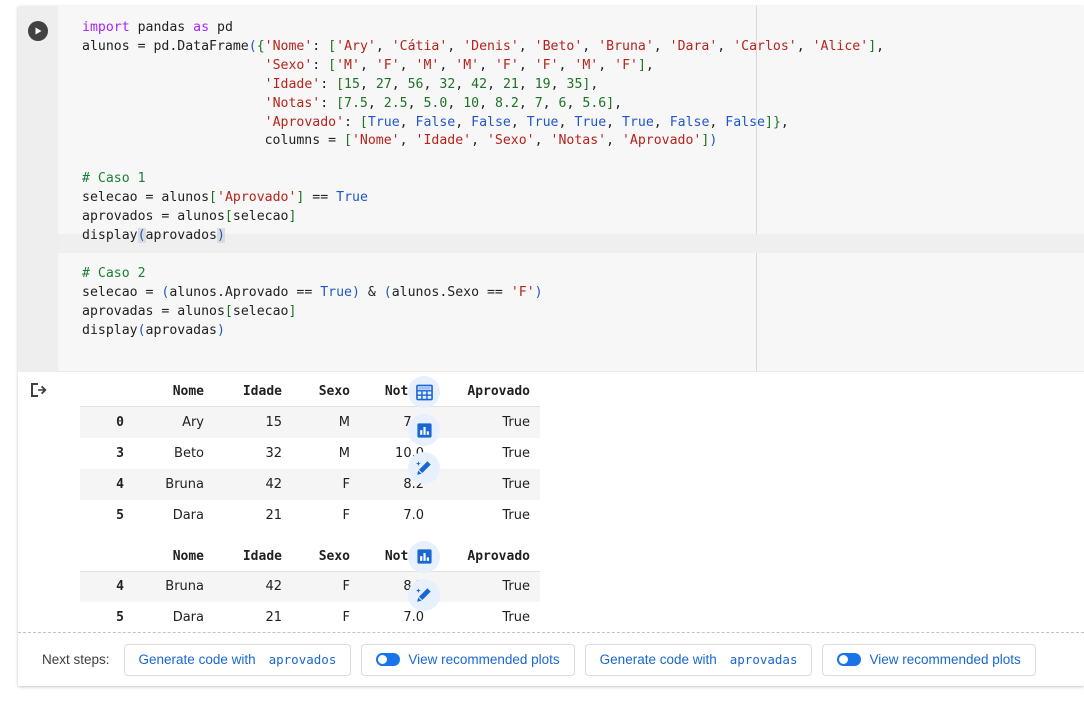  I want to click on table-row: 3 Beto 32 M 10.0 True, so click(310, 453).